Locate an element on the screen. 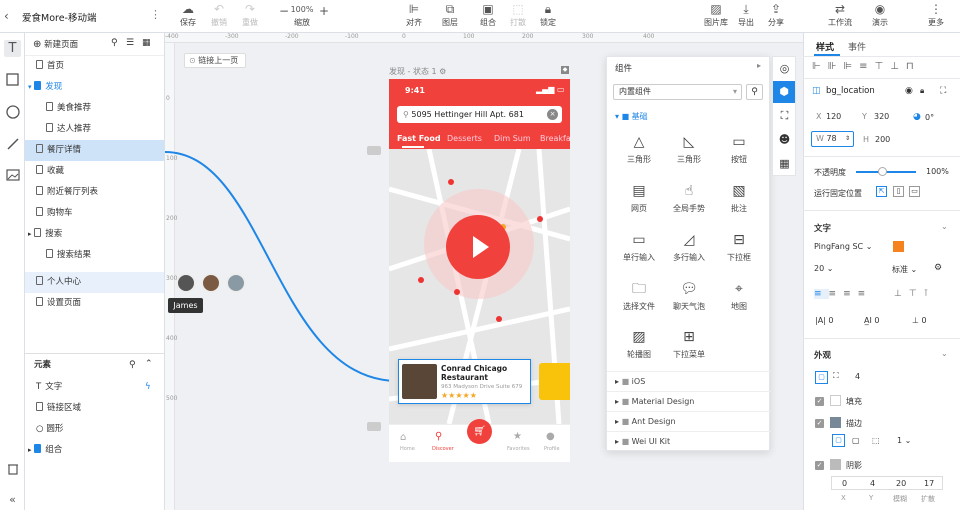  next-card is located at coordinates (554, 381).